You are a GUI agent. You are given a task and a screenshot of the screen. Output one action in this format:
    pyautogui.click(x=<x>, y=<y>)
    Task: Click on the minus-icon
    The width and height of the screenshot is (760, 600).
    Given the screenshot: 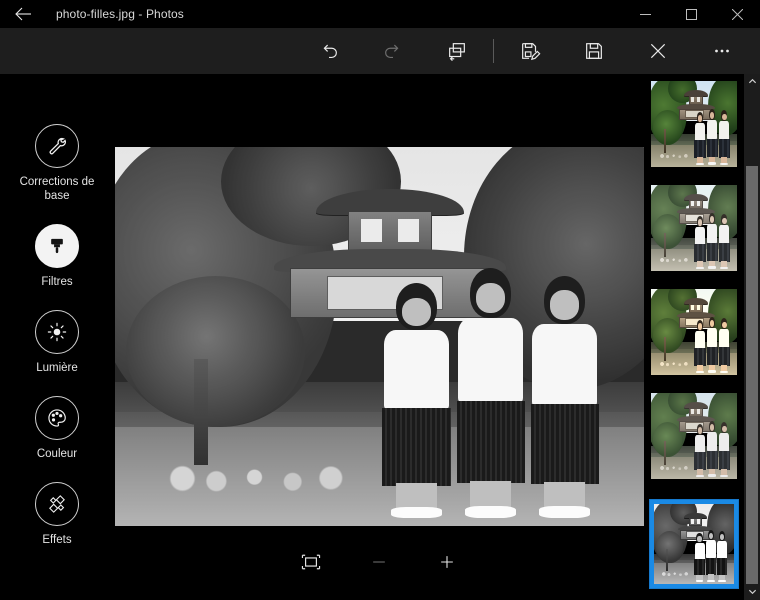 What is the action you would take?
    pyautogui.click(x=379, y=562)
    